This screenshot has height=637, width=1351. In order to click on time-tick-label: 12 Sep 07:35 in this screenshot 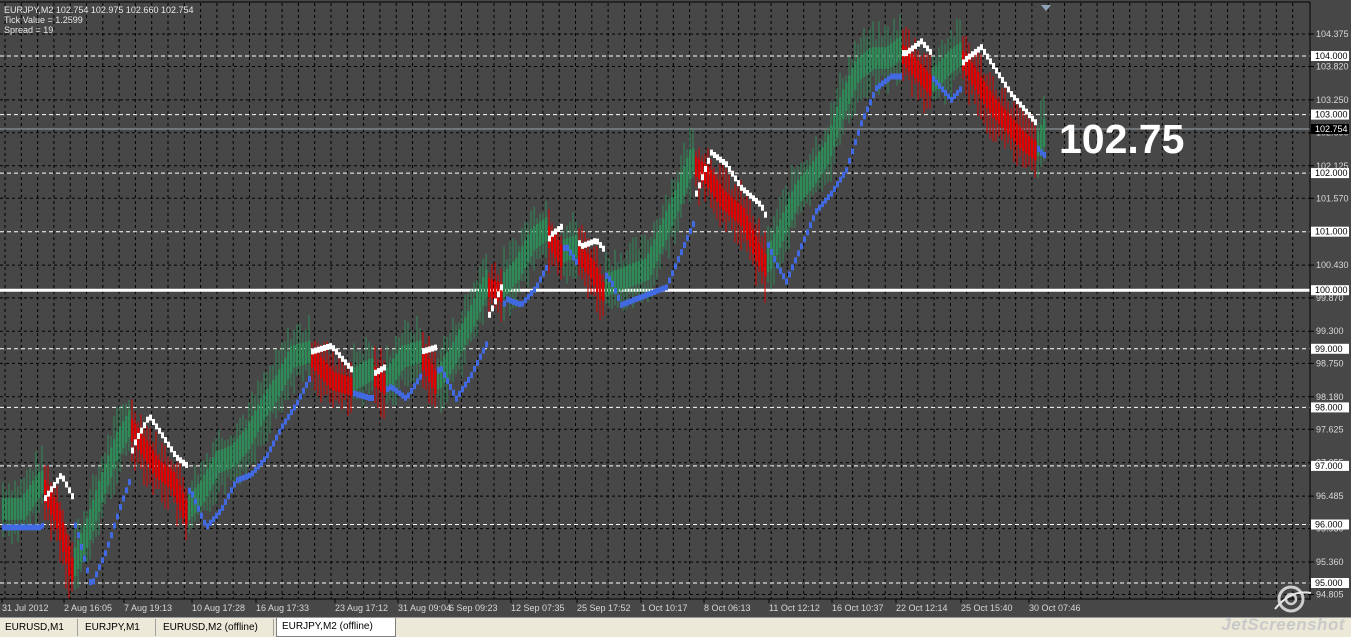, I will do `click(538, 608)`.